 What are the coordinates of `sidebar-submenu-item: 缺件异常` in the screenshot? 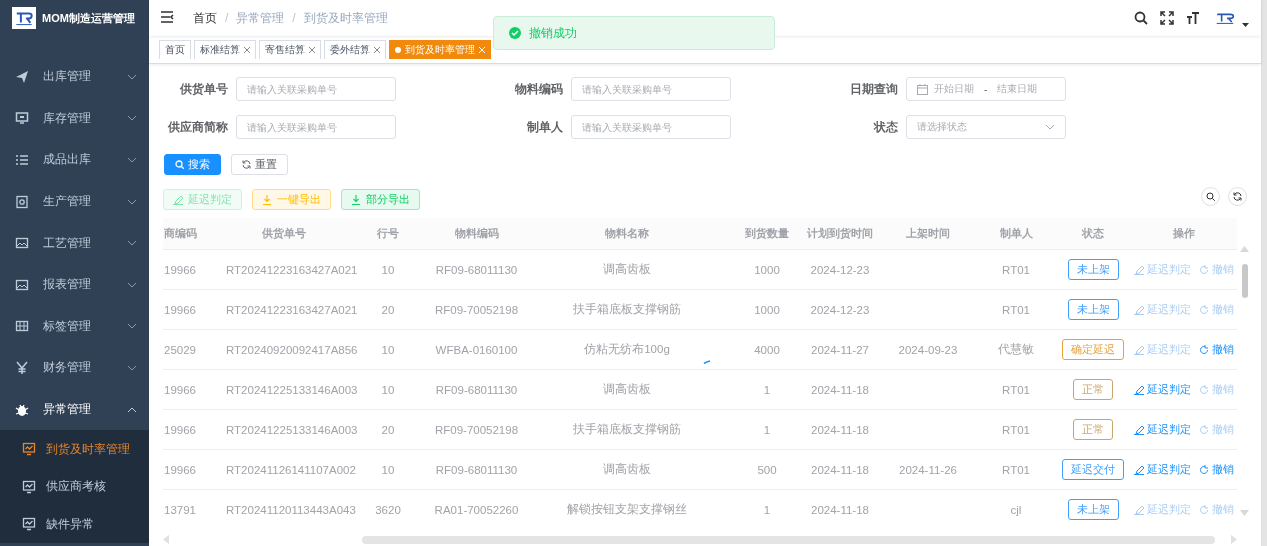 It's located at (74, 524).